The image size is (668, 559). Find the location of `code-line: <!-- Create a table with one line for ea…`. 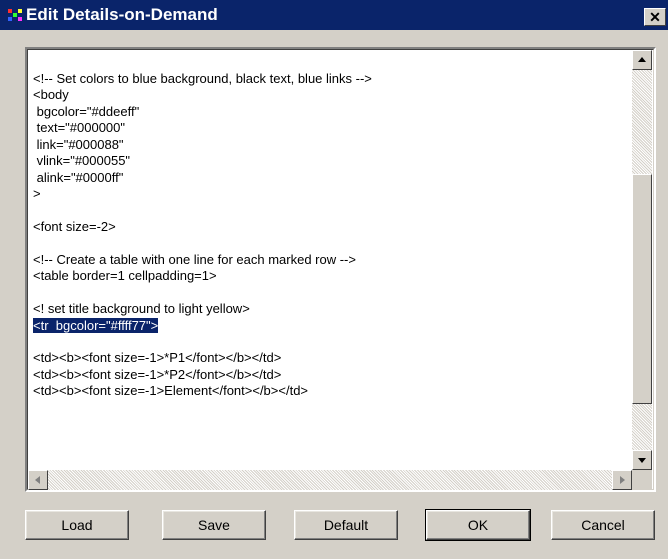

code-line: <!-- Create a table with one line for ea… is located at coordinates (328, 260).